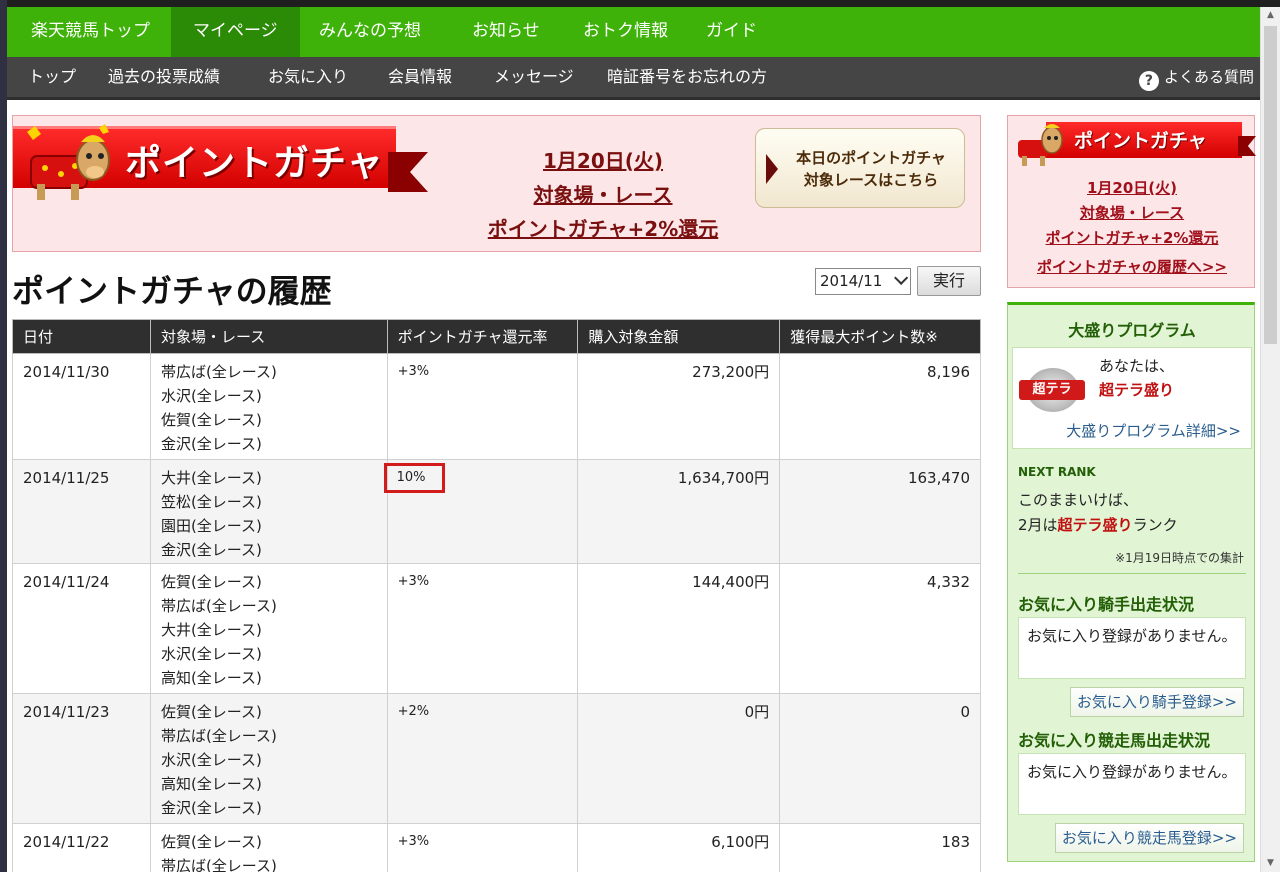  I want to click on row-amount: 273,200円, so click(679, 406).